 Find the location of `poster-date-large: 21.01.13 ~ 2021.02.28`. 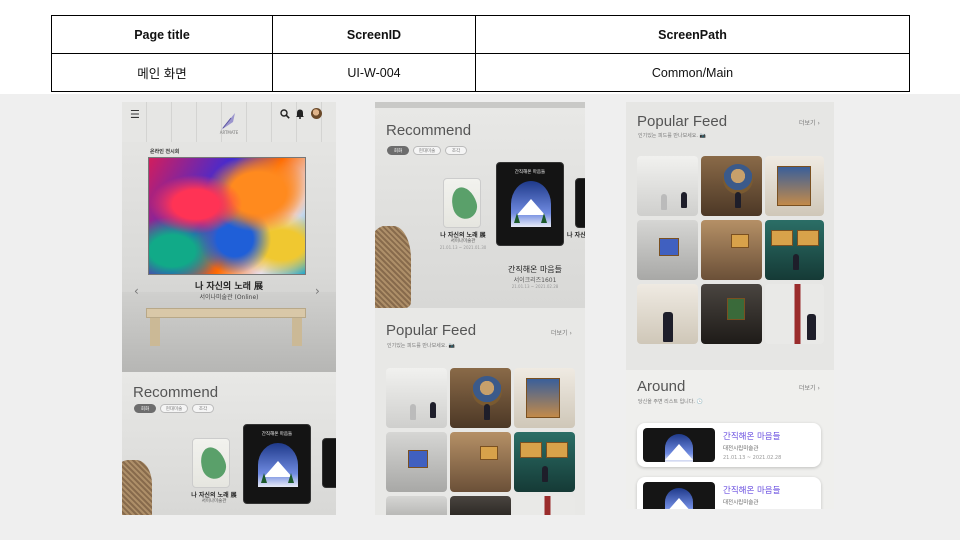

poster-date-large: 21.01.13 ~ 2021.02.28 is located at coordinates (535, 286).